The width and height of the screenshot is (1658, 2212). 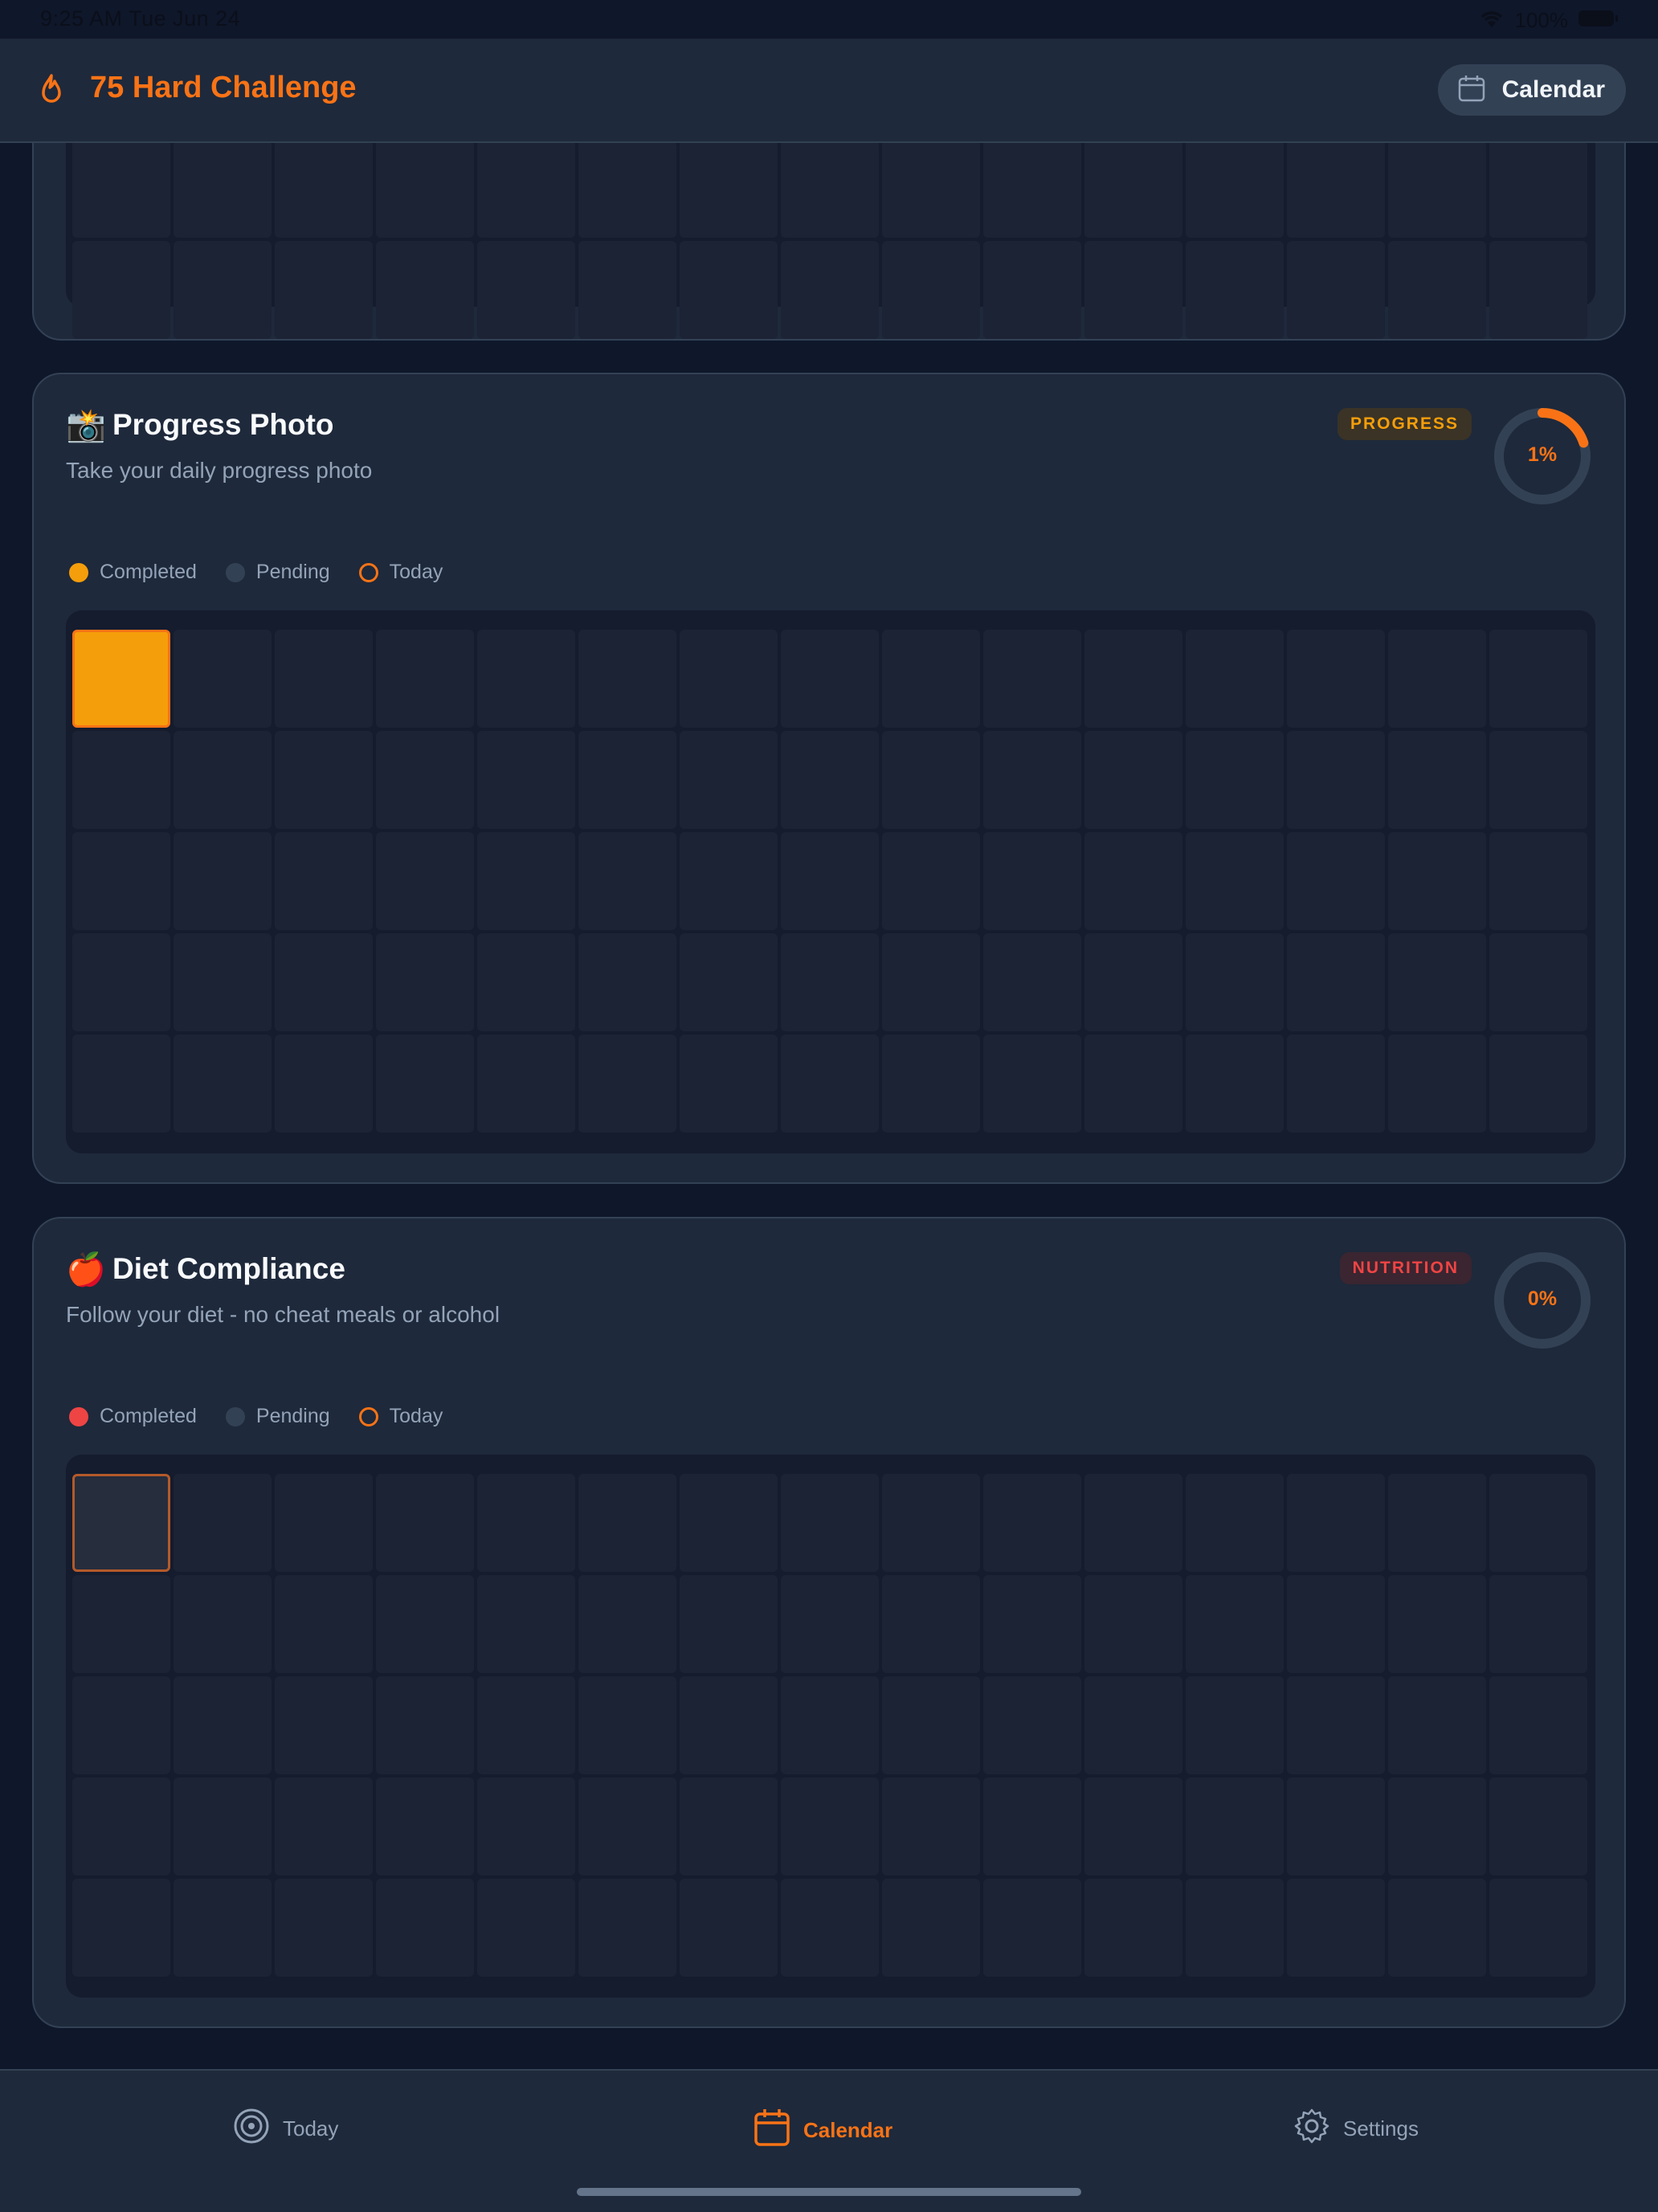 What do you see at coordinates (1356, 2129) in the screenshot?
I see `tab-settings: Settings` at bounding box center [1356, 2129].